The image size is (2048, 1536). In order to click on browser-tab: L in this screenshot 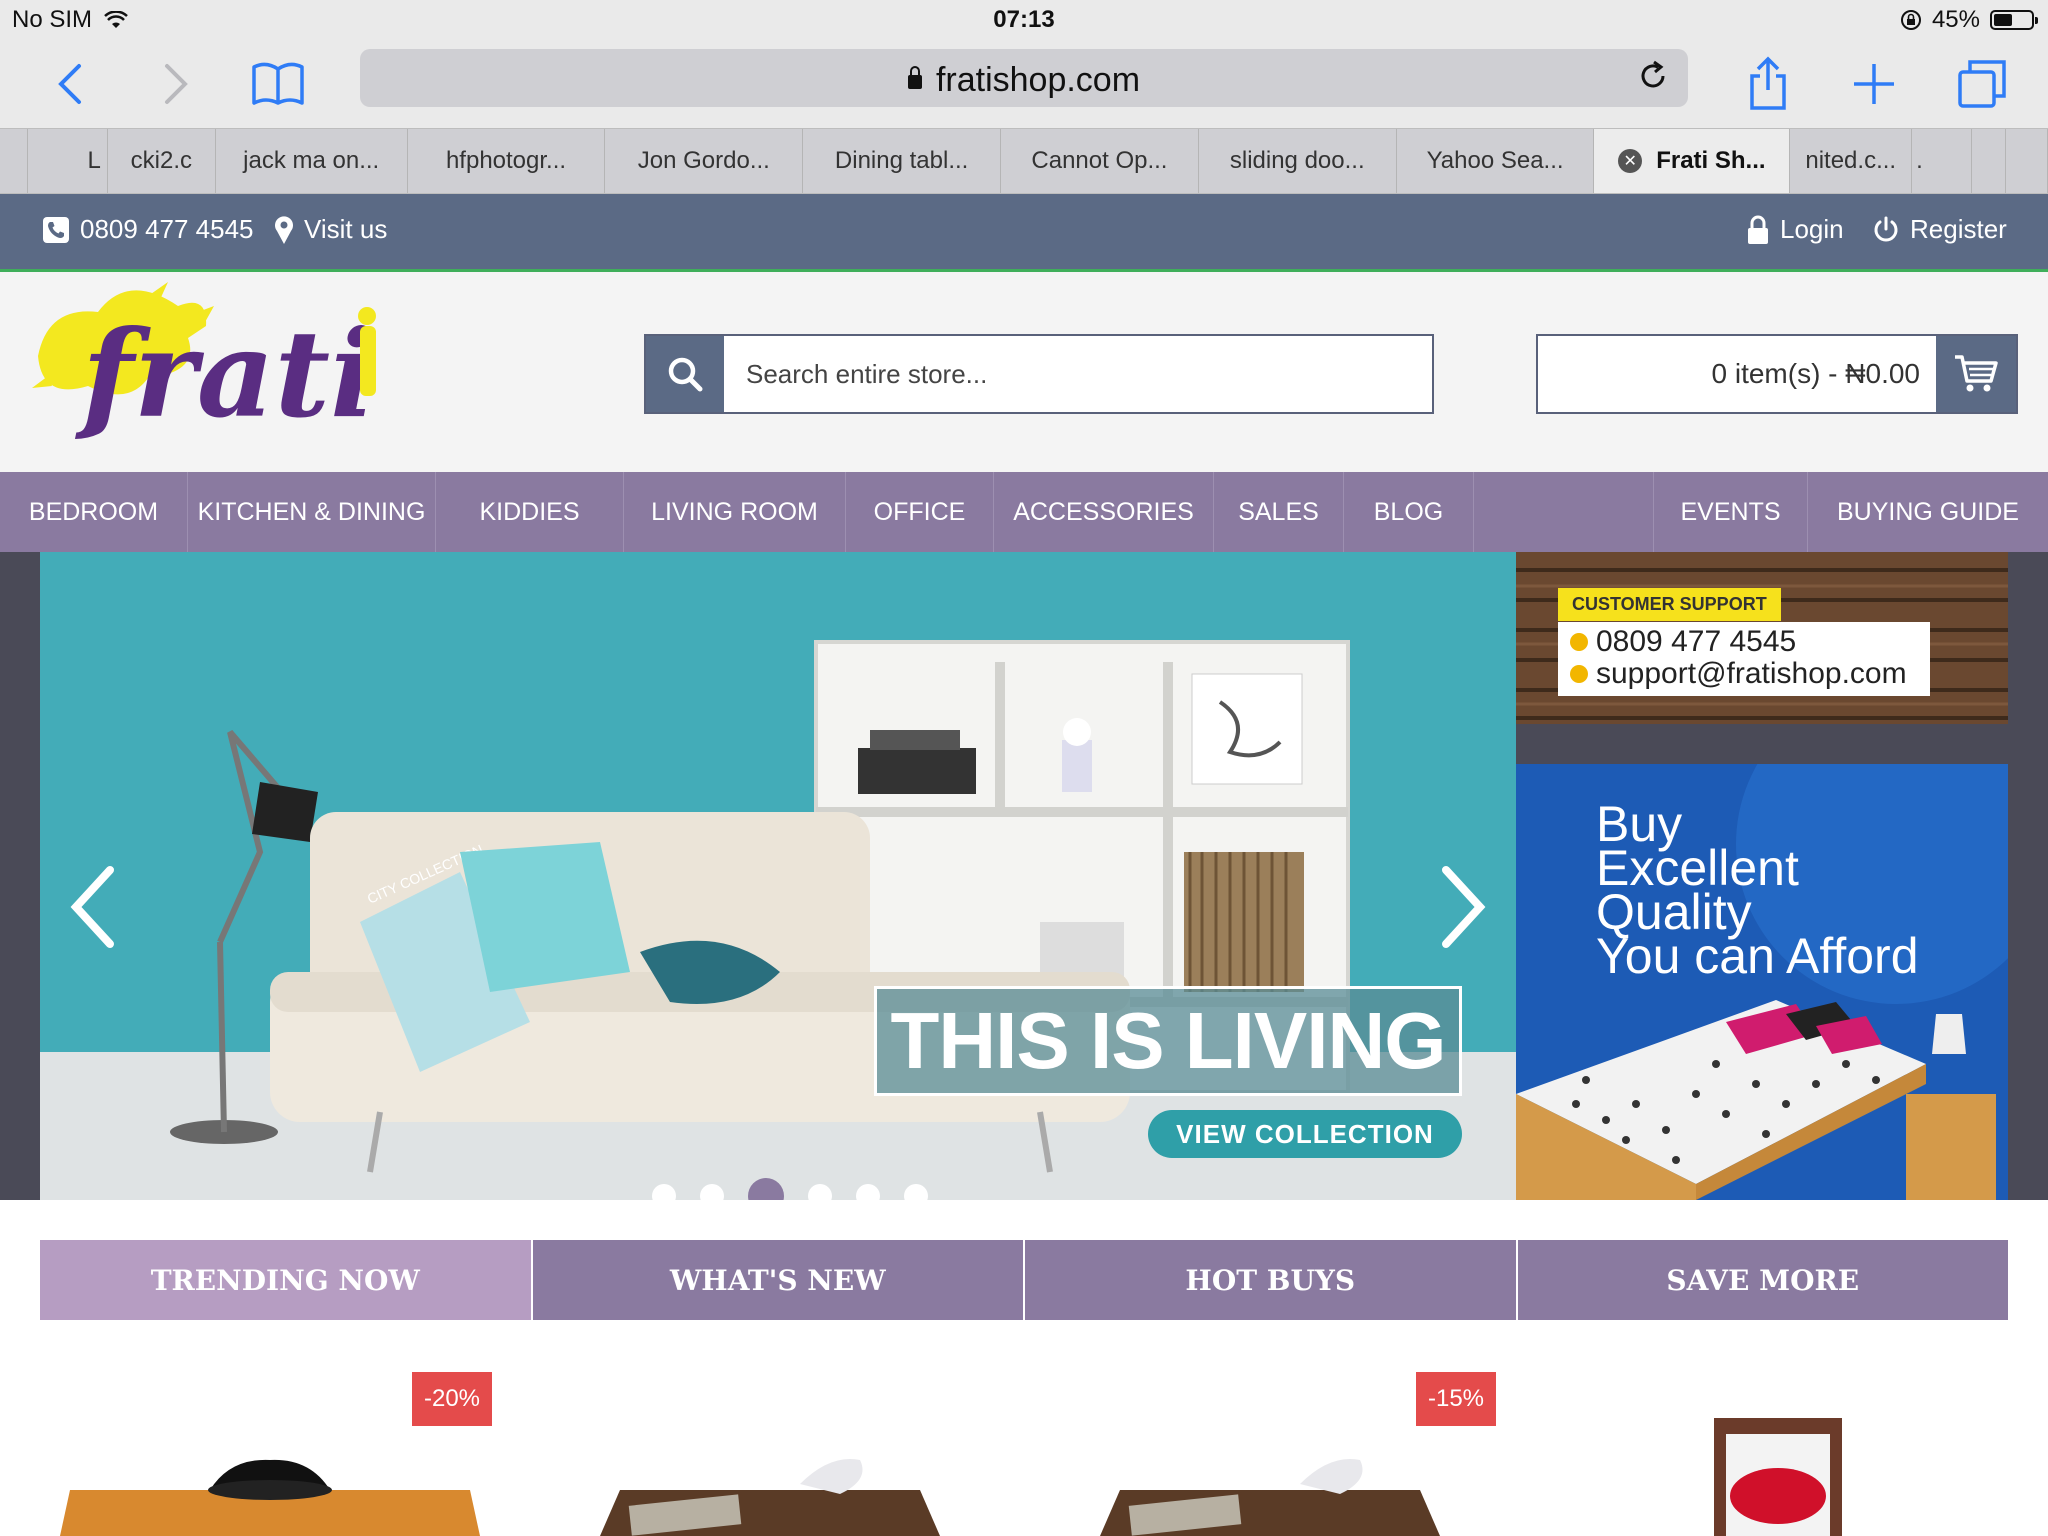, I will do `click(68, 161)`.